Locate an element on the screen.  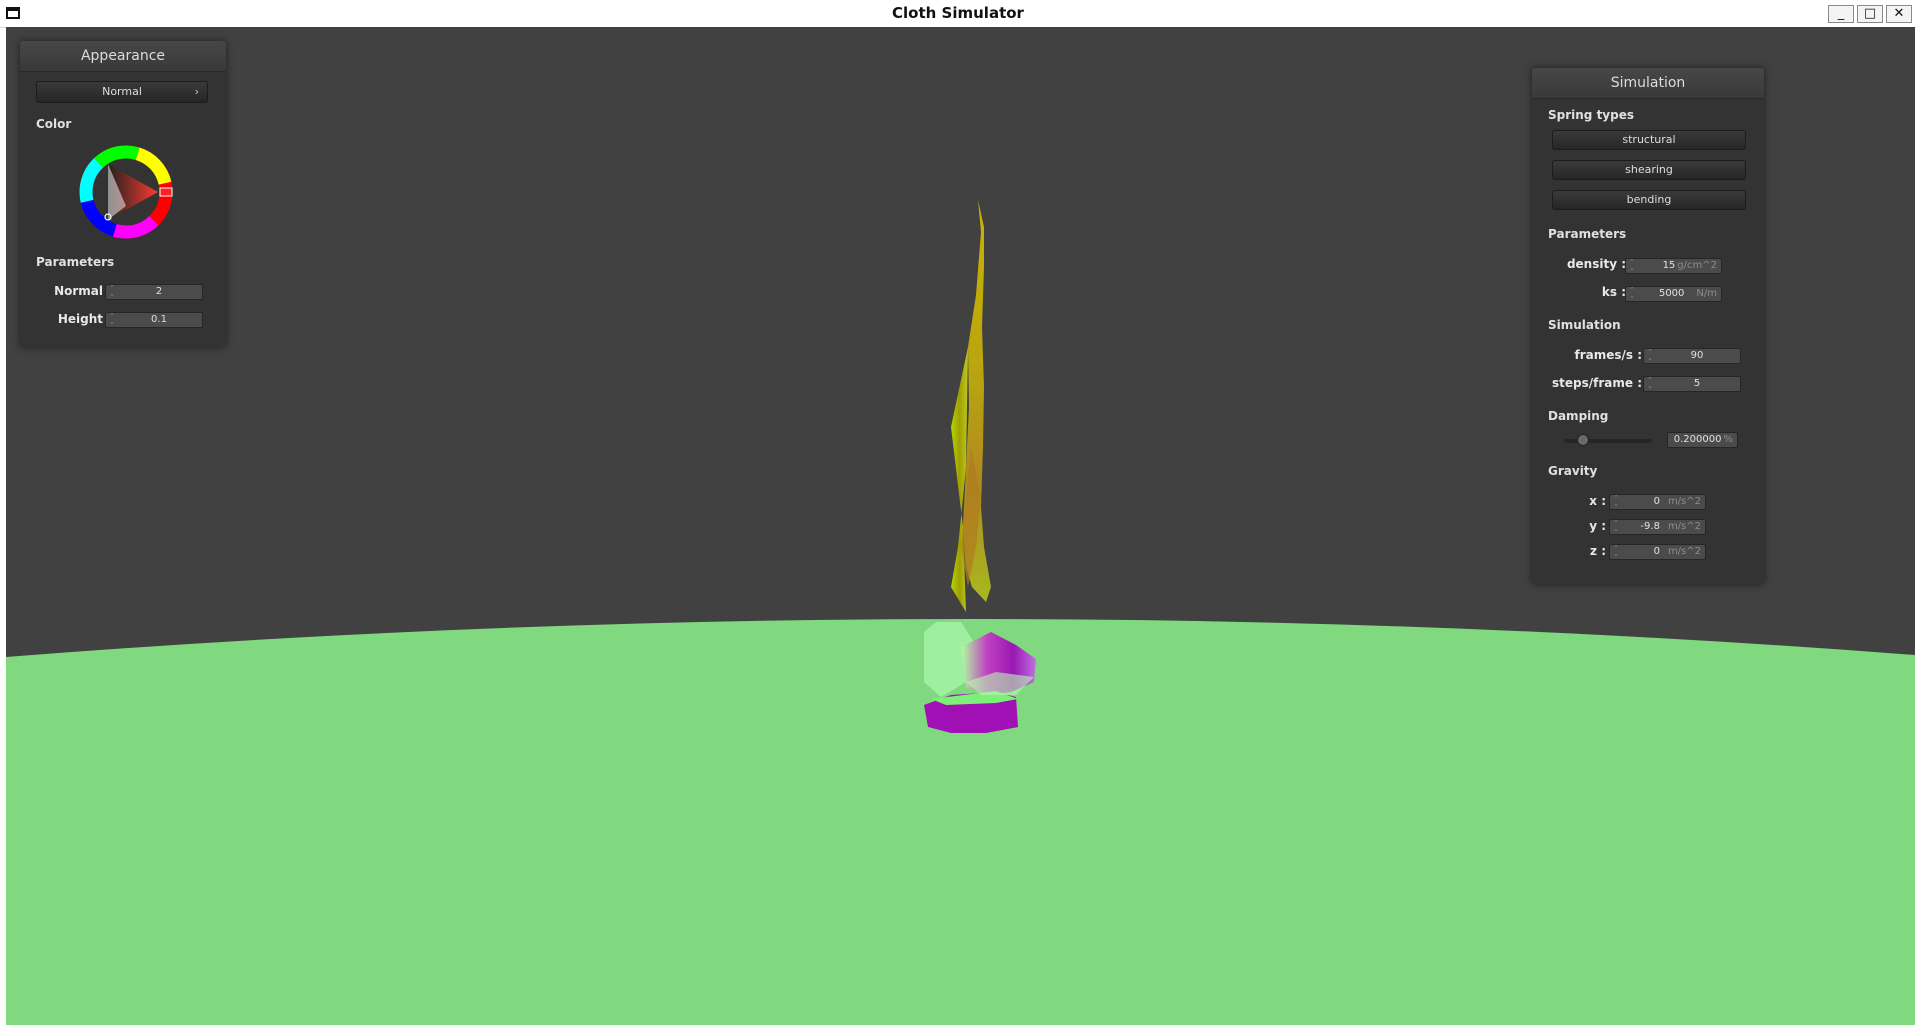
ks-unit: N/m is located at coordinates (1706, 293).